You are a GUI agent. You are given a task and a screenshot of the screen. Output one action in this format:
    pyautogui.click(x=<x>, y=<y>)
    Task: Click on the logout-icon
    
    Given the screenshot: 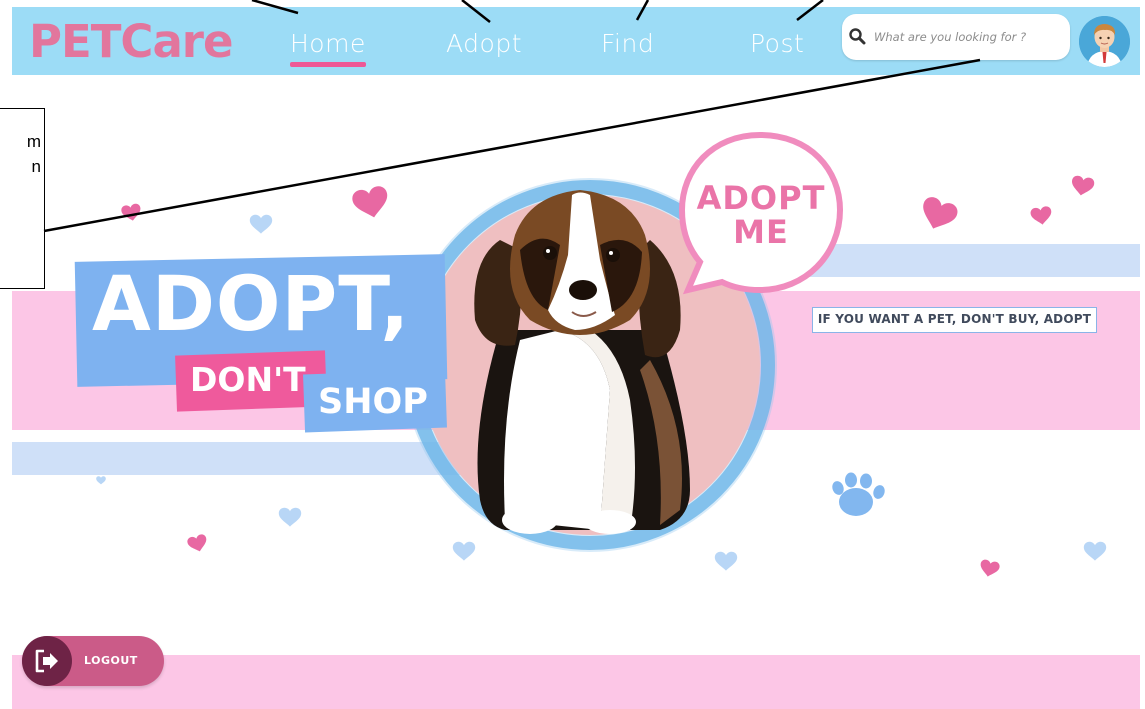 What is the action you would take?
    pyautogui.click(x=47, y=661)
    